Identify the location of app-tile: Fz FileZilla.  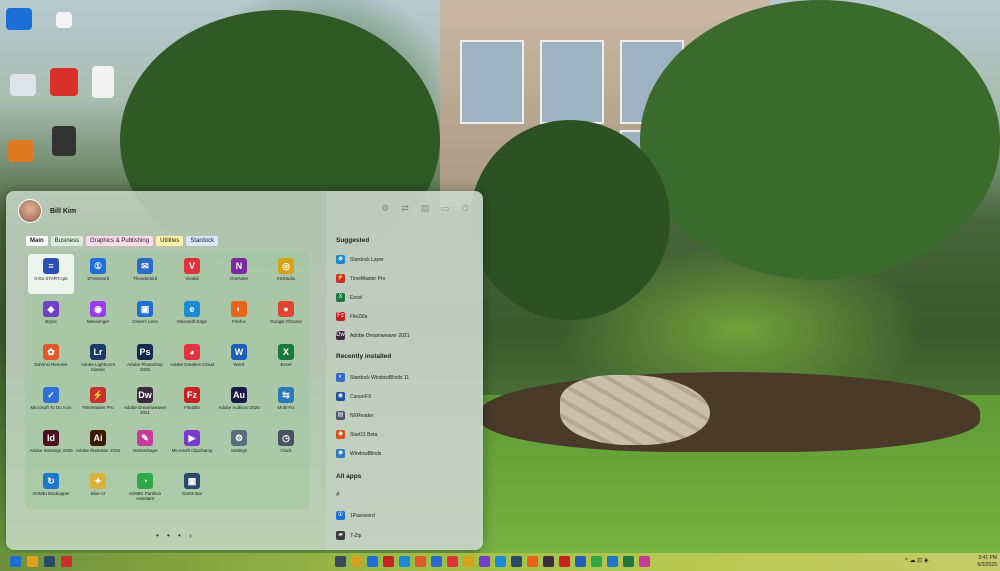
(192, 403).